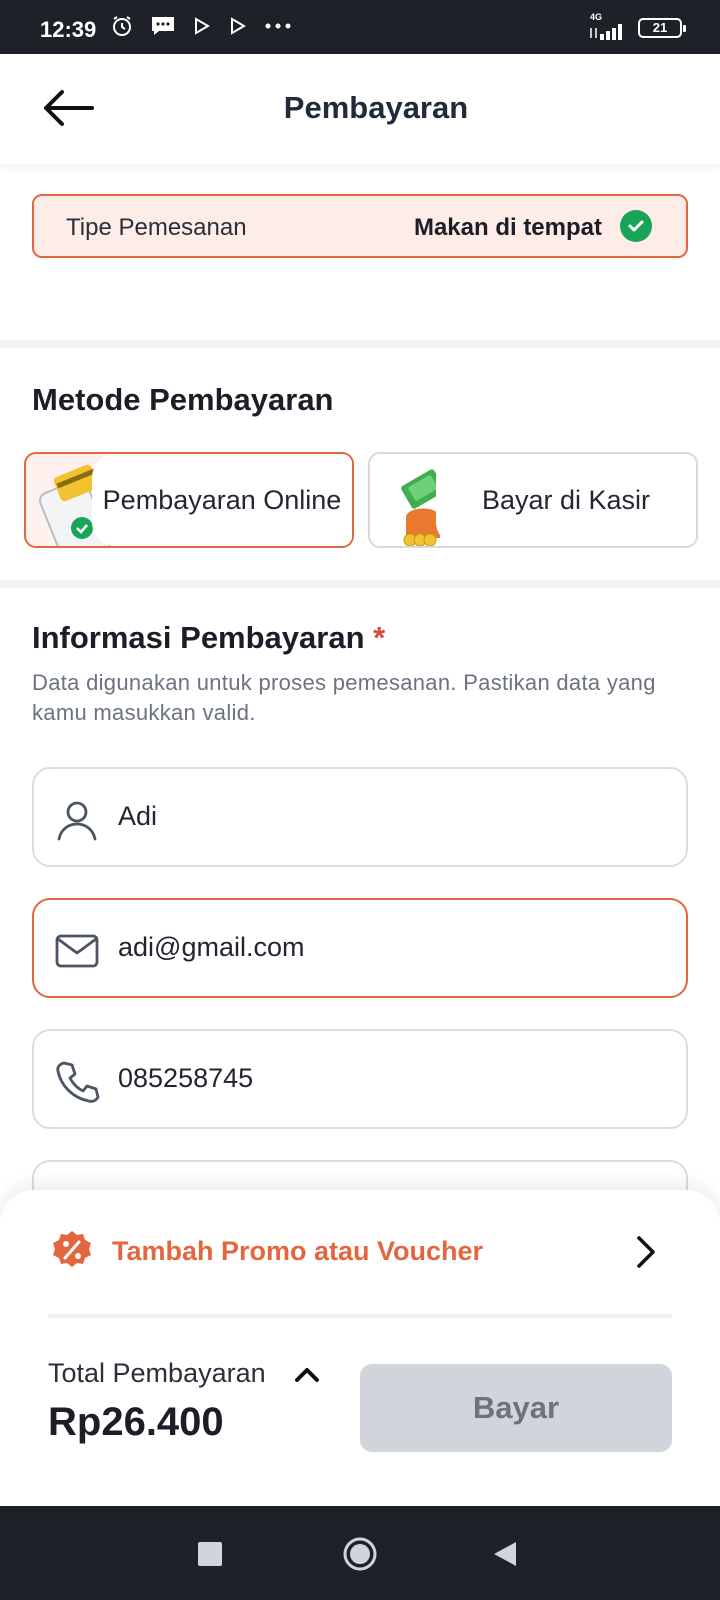 Image resolution: width=720 pixels, height=1600 pixels. What do you see at coordinates (163, 26) in the screenshot?
I see `message-icon` at bounding box center [163, 26].